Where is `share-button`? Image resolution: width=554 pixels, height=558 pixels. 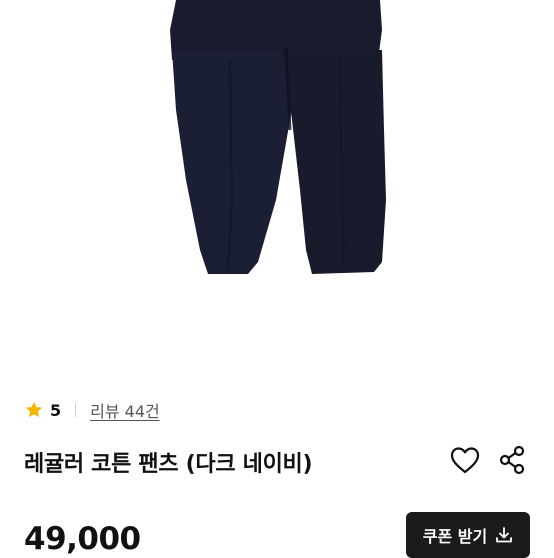 share-button is located at coordinates (512, 460).